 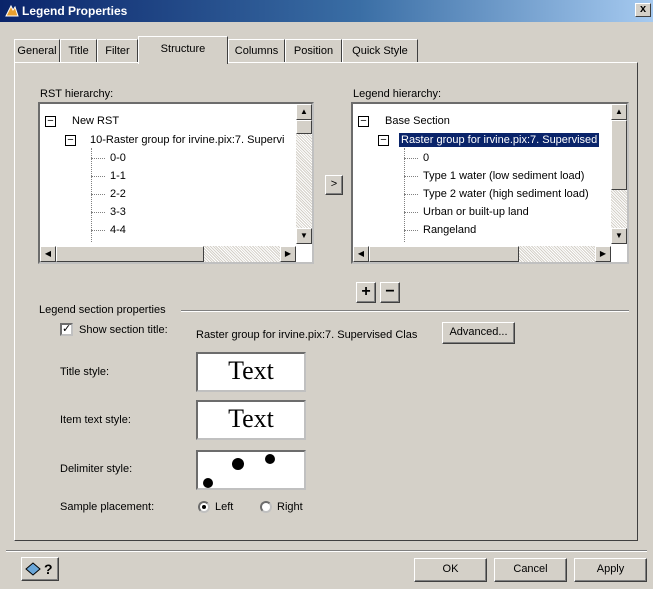 What do you see at coordinates (224, 507) in the screenshot?
I see `placement-left-label: Left` at bounding box center [224, 507].